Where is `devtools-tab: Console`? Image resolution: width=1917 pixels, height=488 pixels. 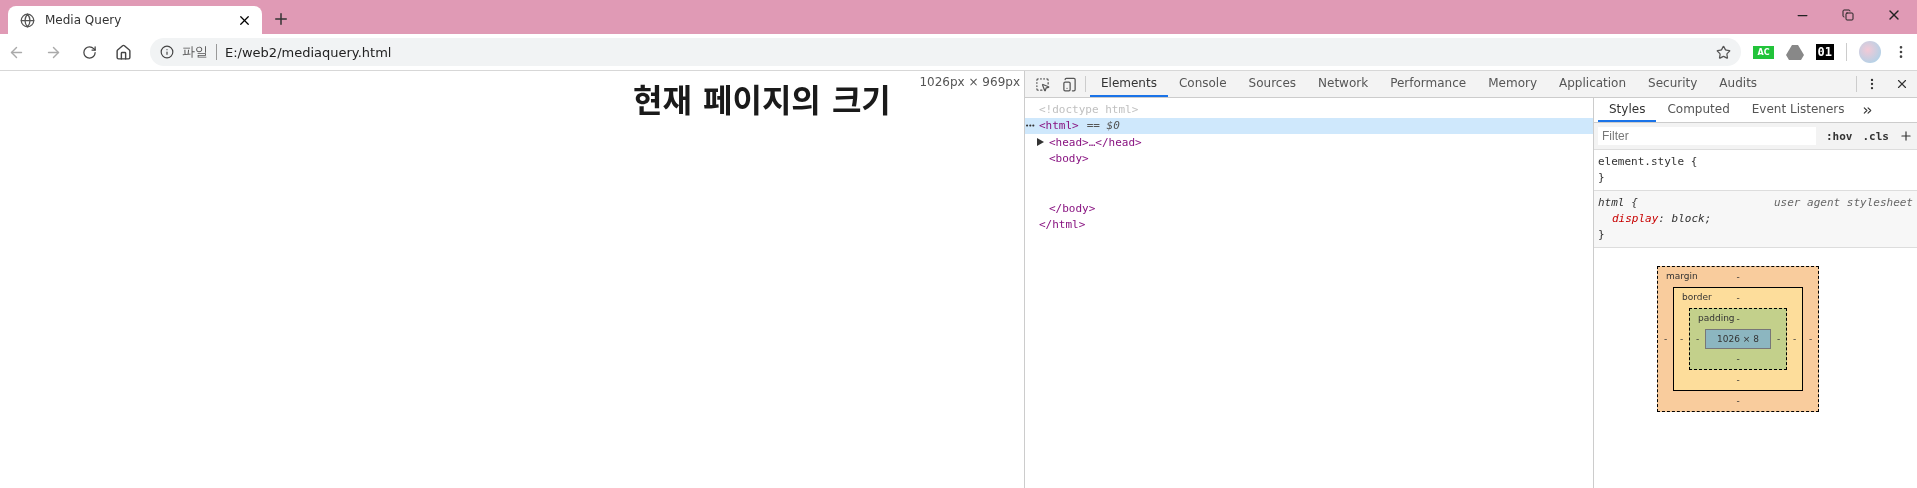 devtools-tab: Console is located at coordinates (1202, 84).